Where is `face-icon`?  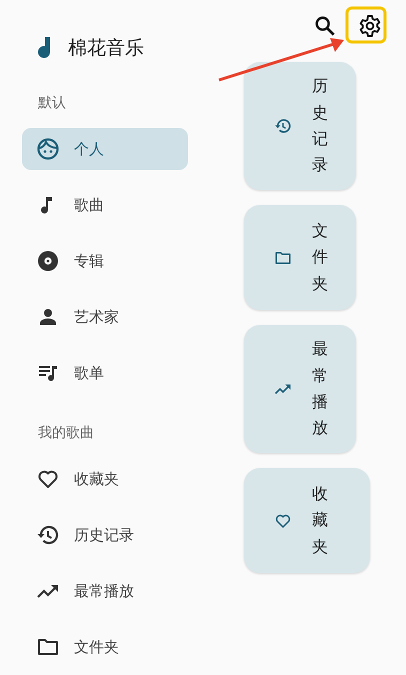
face-icon is located at coordinates (48, 149).